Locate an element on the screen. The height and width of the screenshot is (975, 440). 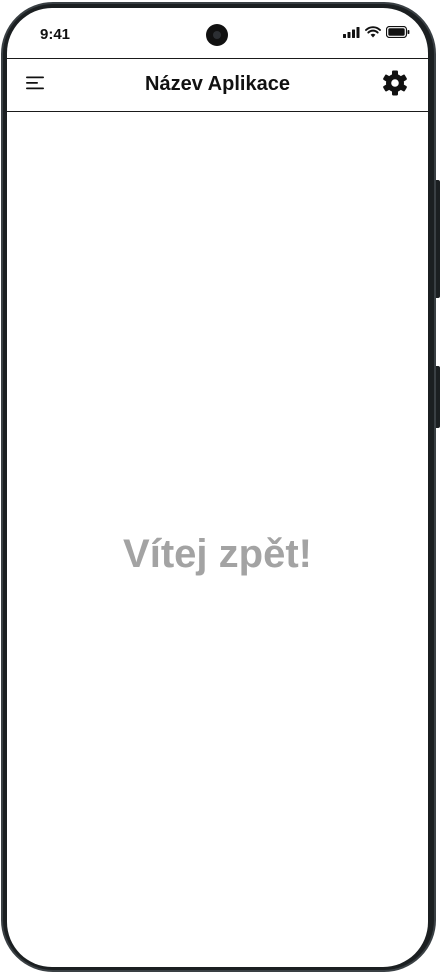
hamburger-menu-icon is located at coordinates (36, 85).